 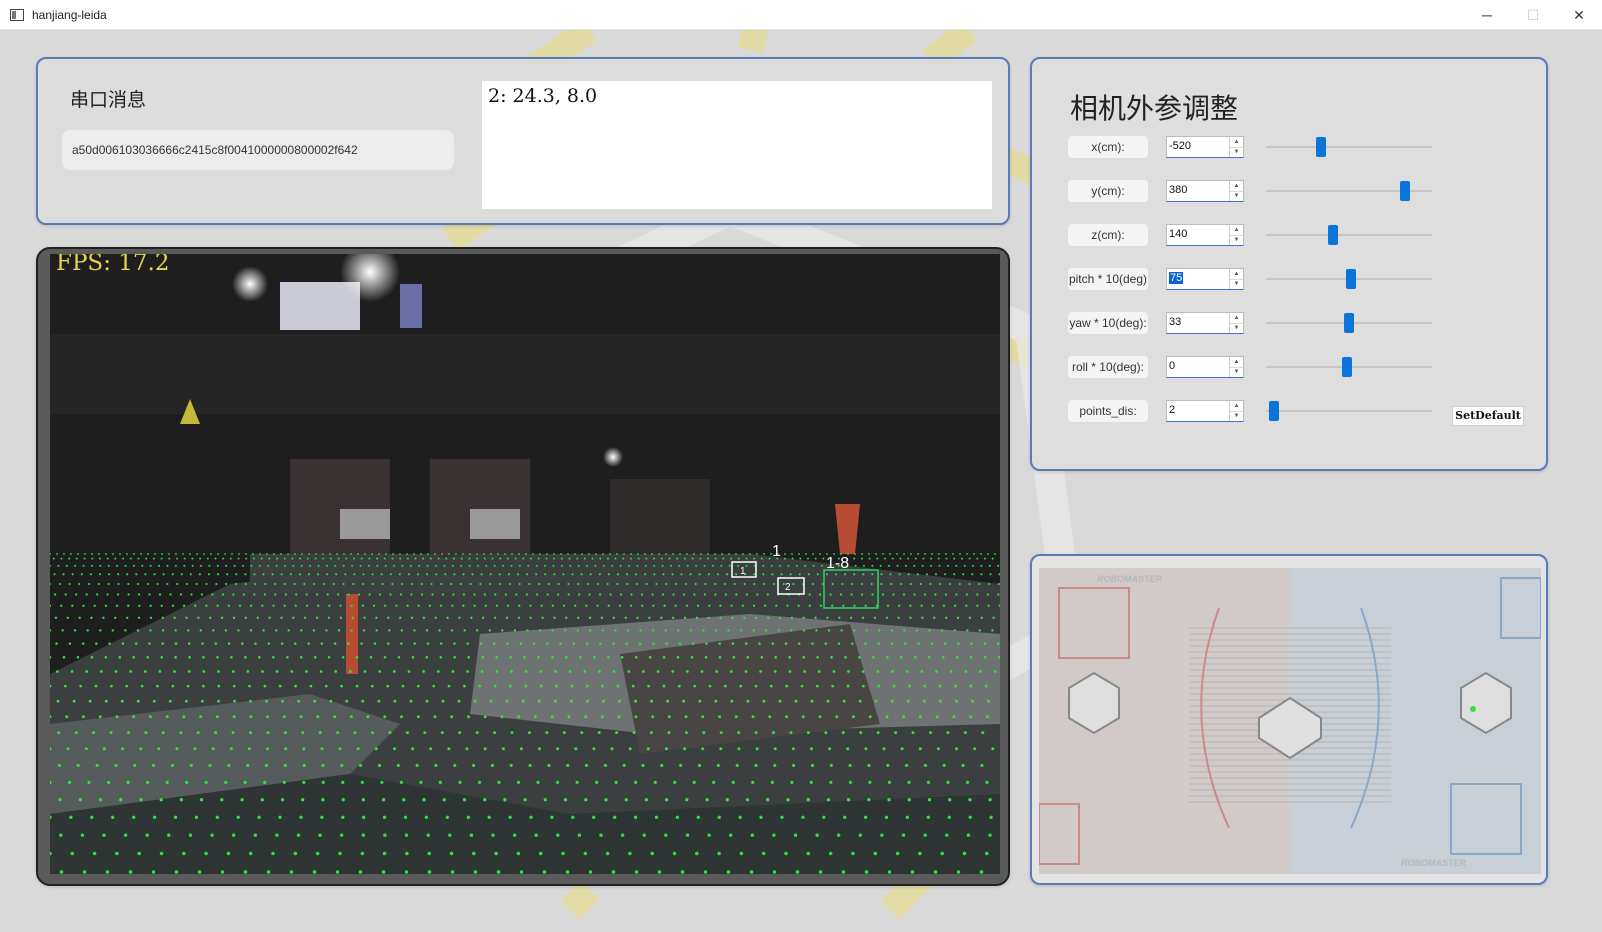 What do you see at coordinates (1205, 191) in the screenshot?
I see `y-spinbox: 380 ▲ ▼` at bounding box center [1205, 191].